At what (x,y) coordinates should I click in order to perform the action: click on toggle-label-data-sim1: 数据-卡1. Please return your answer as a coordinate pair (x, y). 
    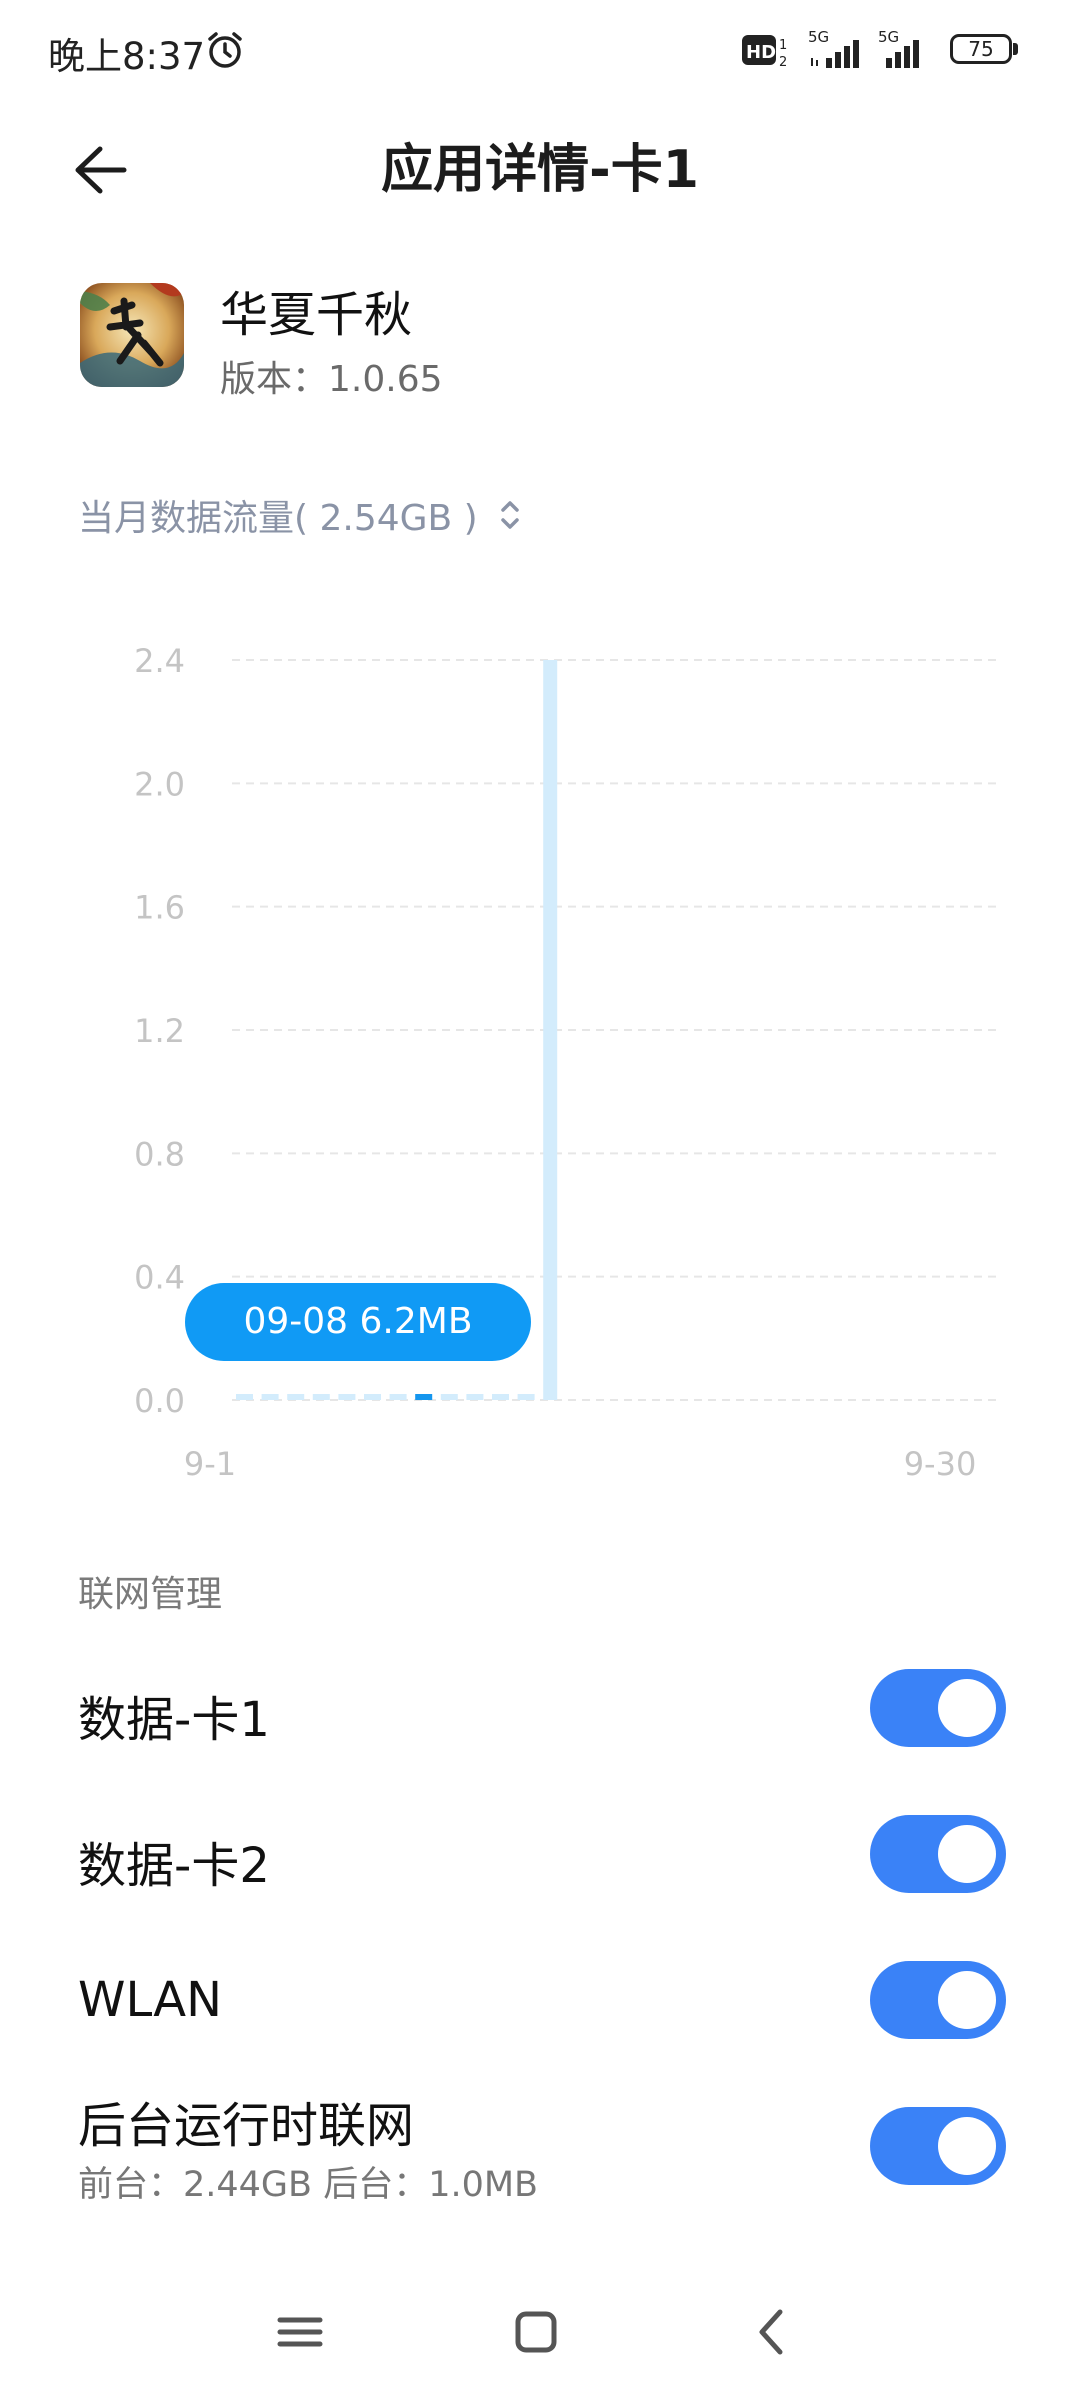
    Looking at the image, I should click on (174, 1720).